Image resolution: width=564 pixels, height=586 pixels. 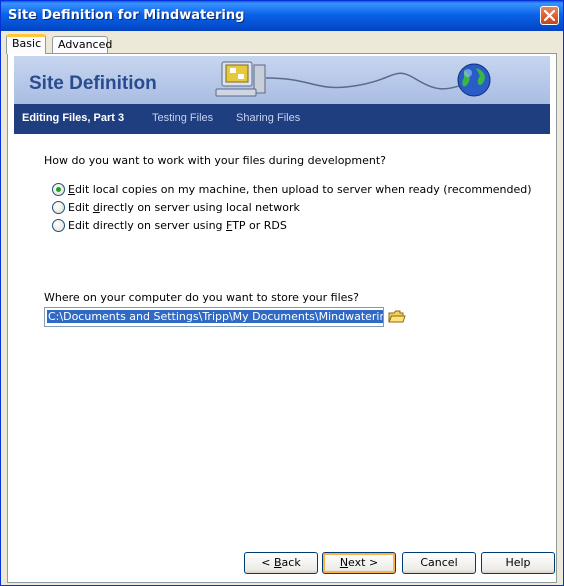 I want to click on step-testing-files: Testing Files, so click(x=183, y=118).